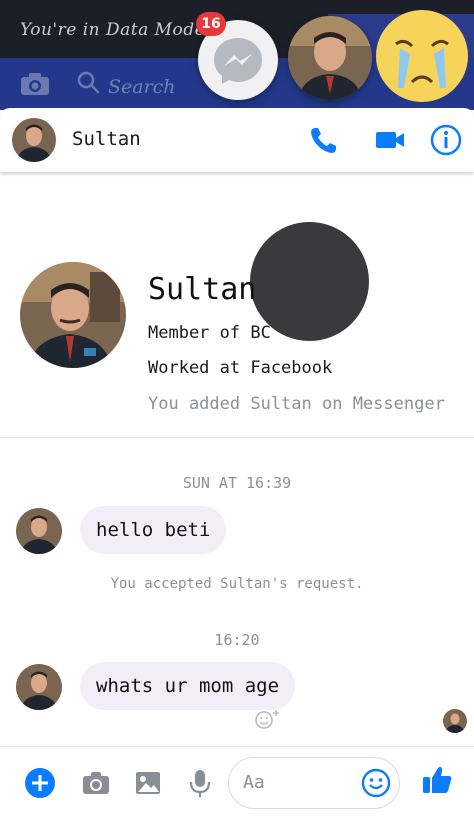 The image size is (474, 816). I want to click on add-reaction-icon, so click(267, 719).